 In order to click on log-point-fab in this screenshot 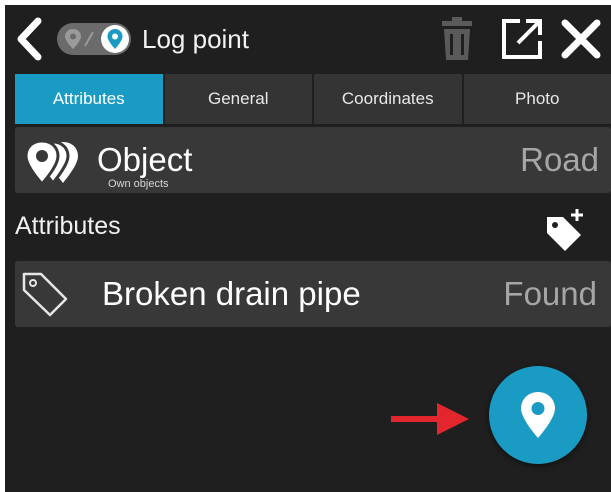, I will do `click(538, 415)`.